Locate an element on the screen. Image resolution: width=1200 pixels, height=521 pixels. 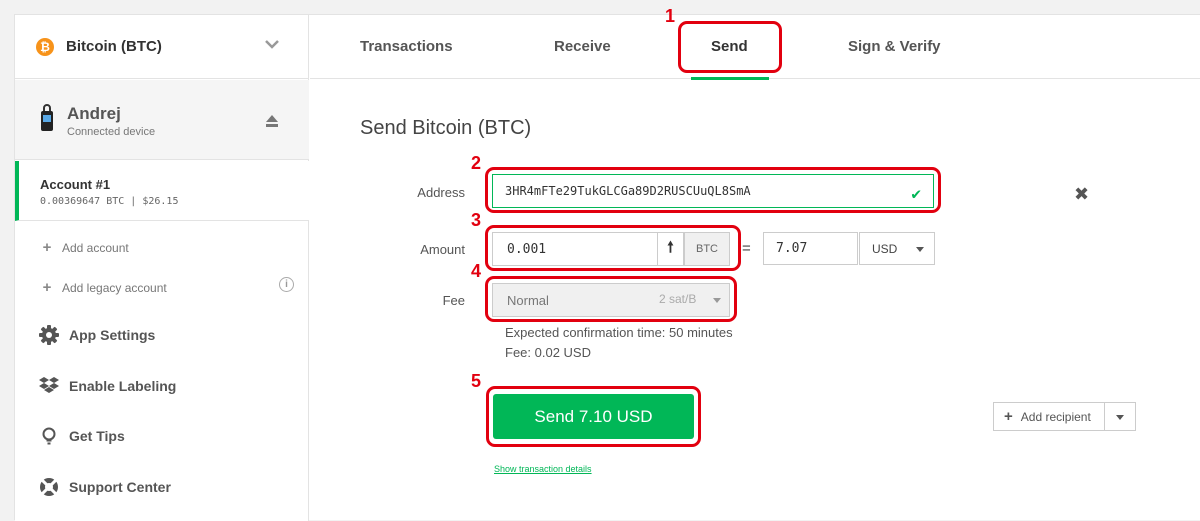
annotation-number-1: 1 is located at coordinates (670, 16).